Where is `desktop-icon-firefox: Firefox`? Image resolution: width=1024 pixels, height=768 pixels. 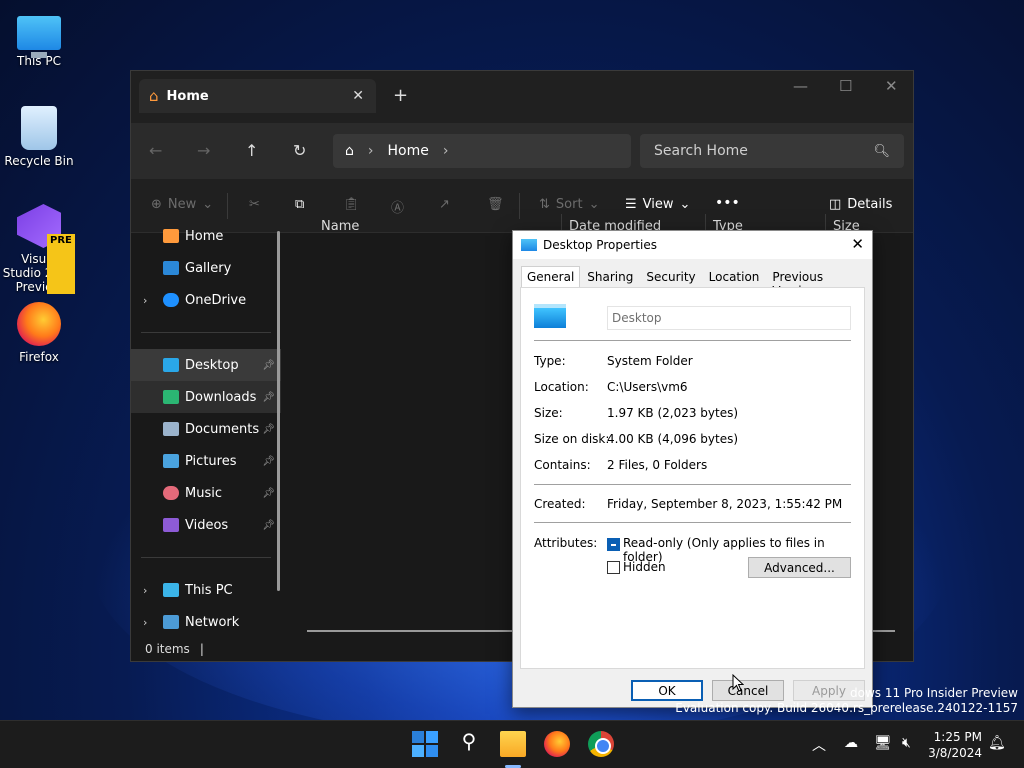 desktop-icon-firefox: Firefox is located at coordinates (39, 333).